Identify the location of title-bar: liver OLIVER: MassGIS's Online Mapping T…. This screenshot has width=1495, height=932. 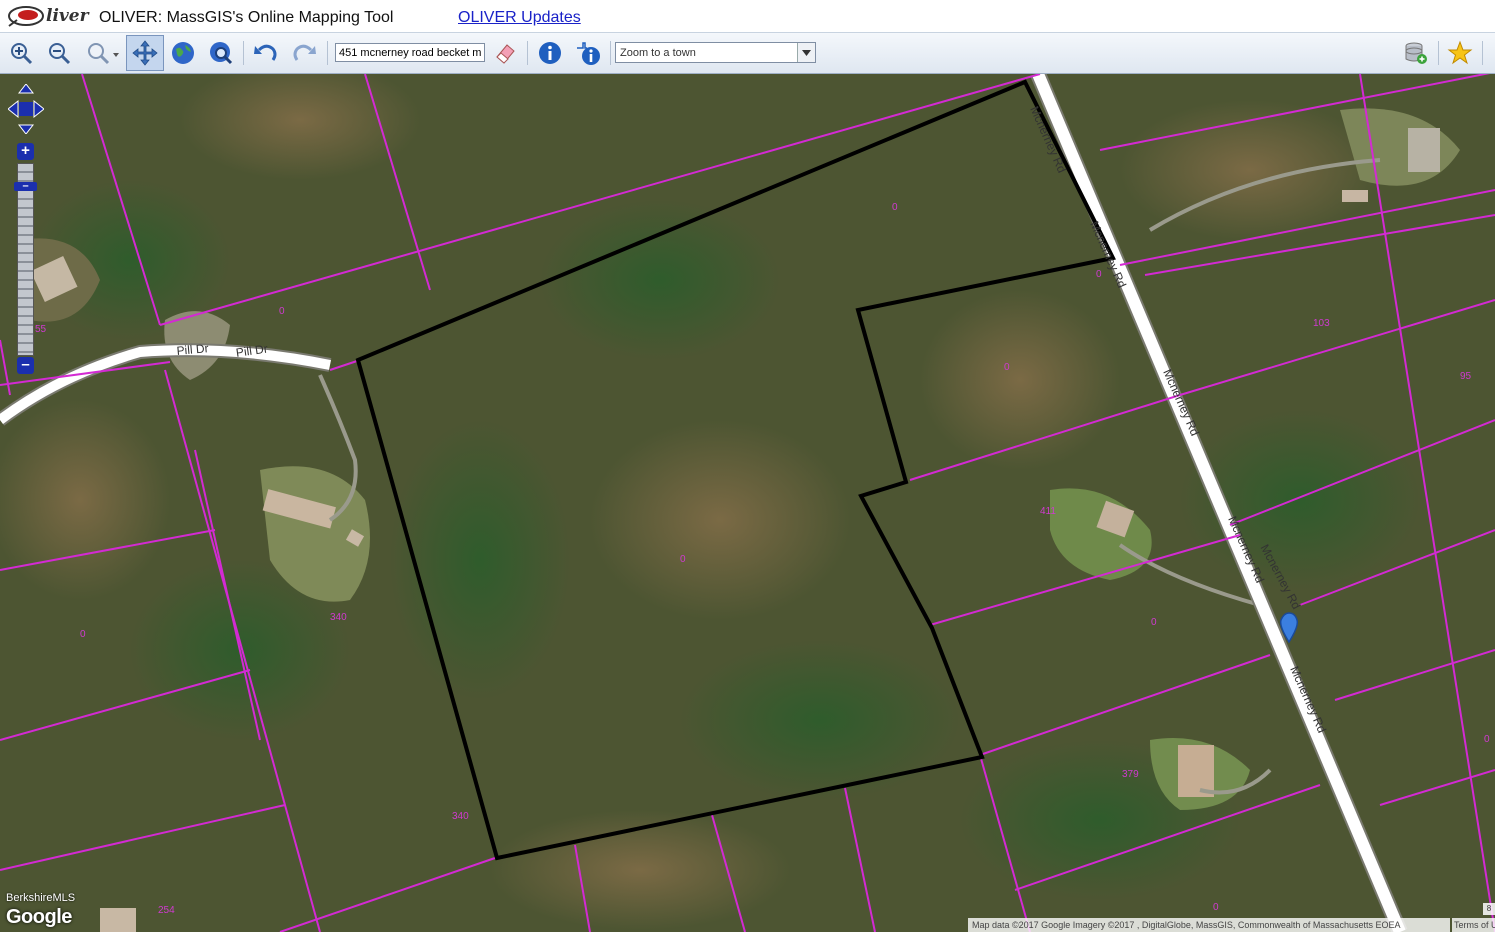
(747, 16).